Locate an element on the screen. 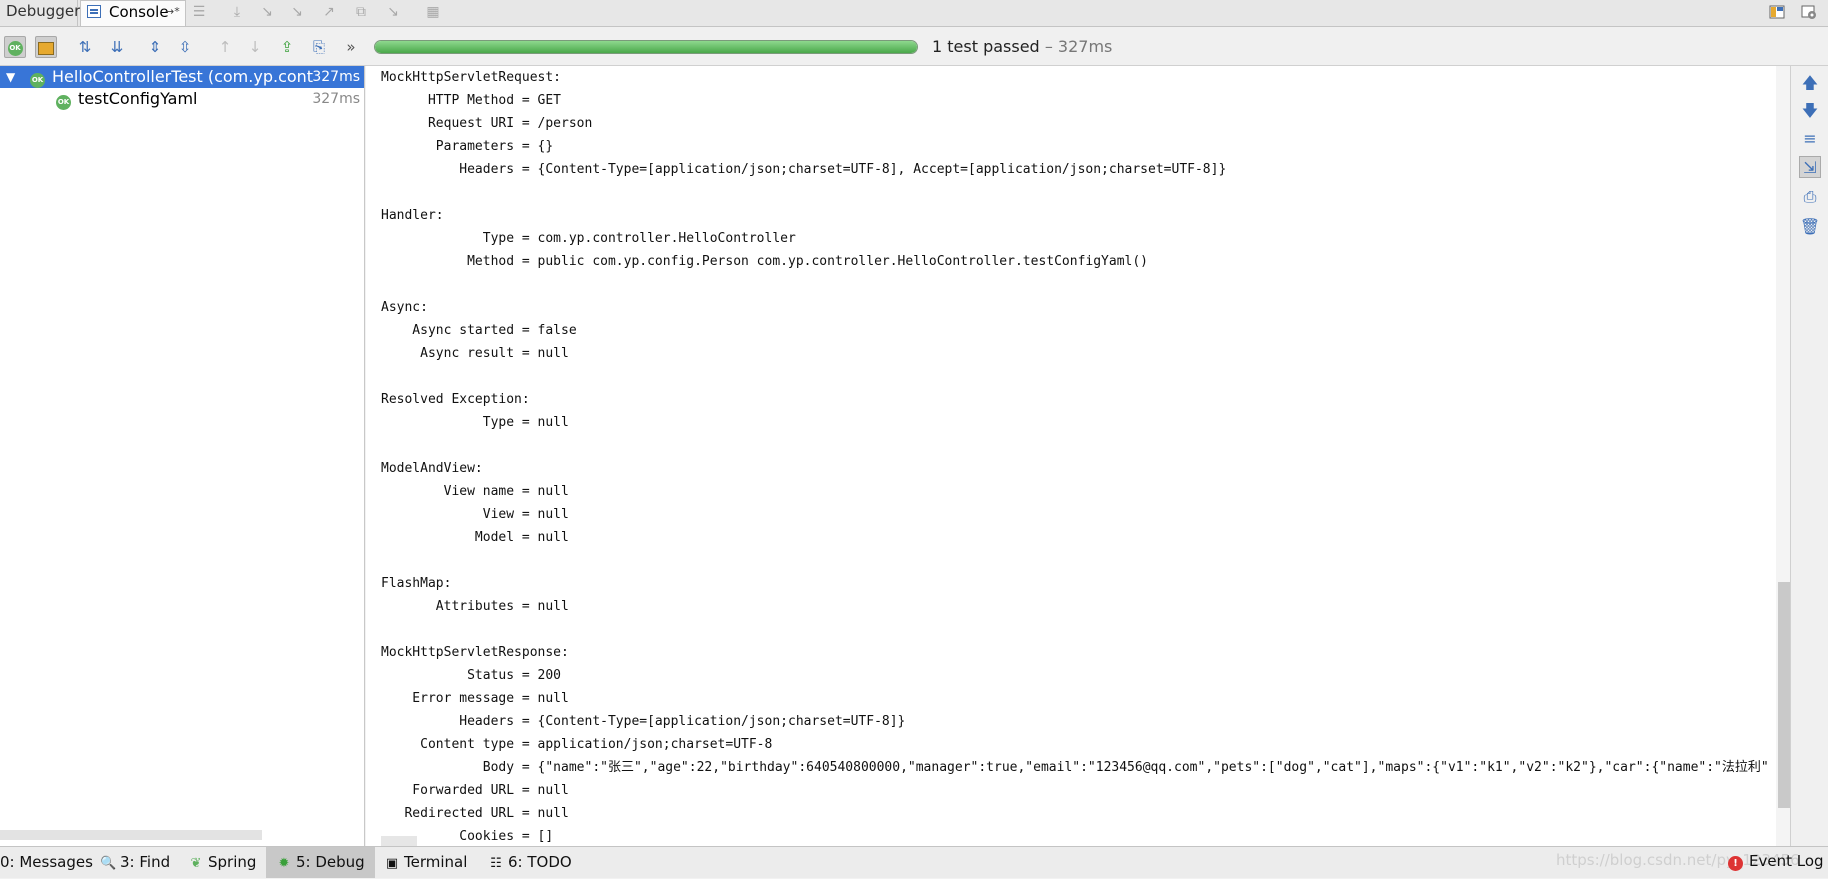 This screenshot has width=1828, height=879. force-step-into-icon: ↘ is located at coordinates (297, 12).